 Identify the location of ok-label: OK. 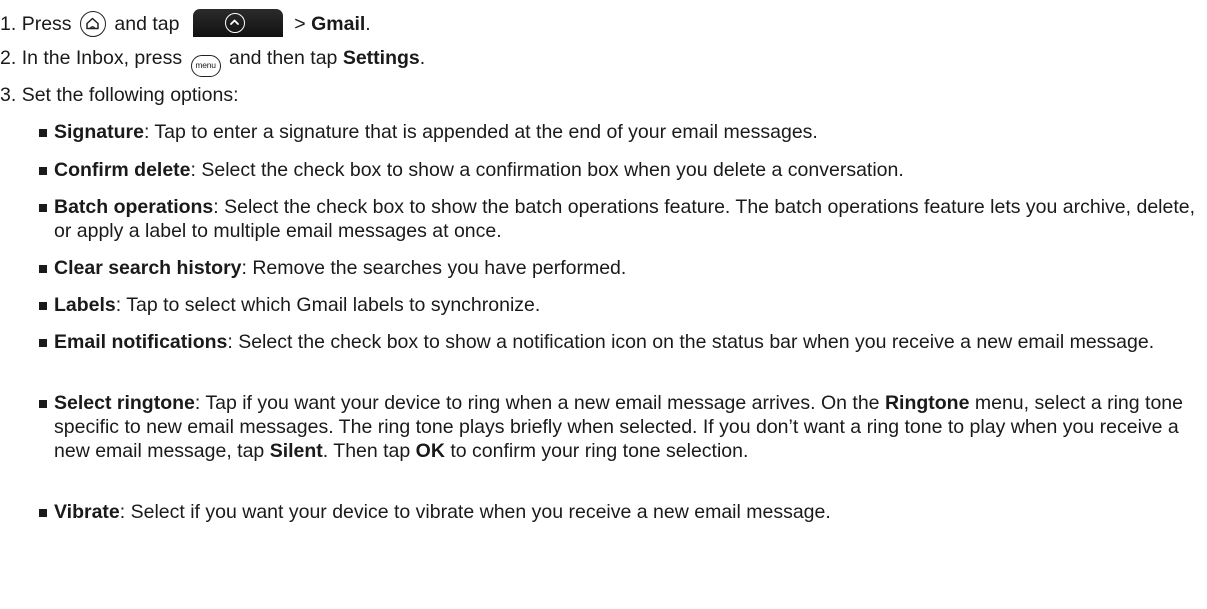
(430, 451).